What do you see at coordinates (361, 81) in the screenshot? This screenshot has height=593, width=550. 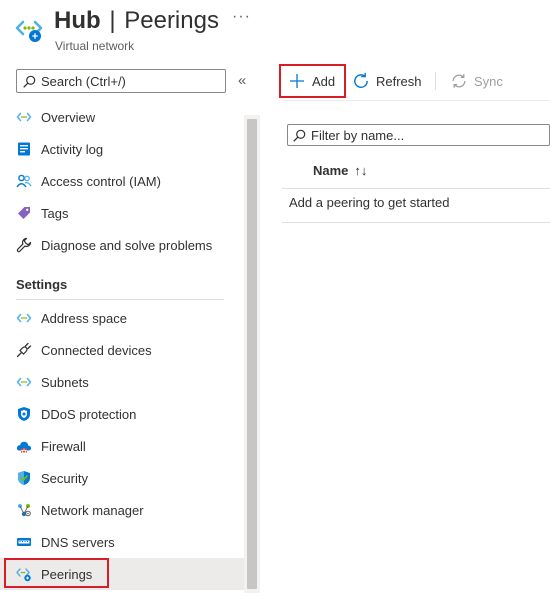 I see `refresh-icon` at bounding box center [361, 81].